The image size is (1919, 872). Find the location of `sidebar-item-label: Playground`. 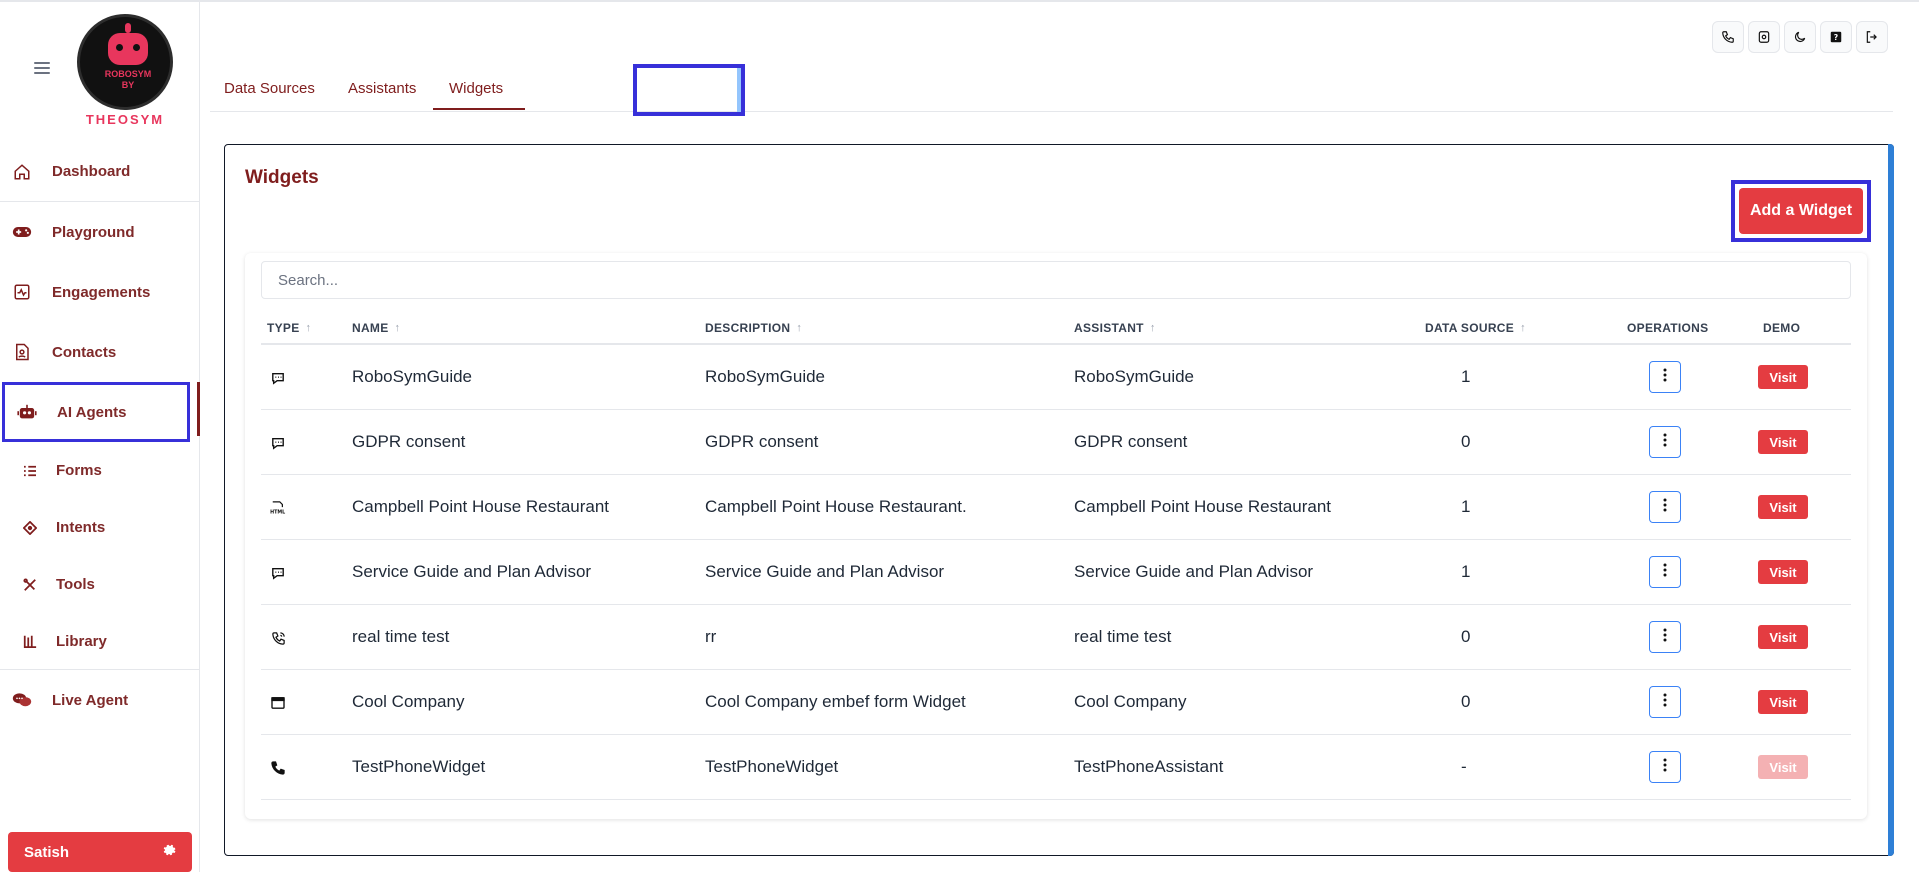

sidebar-item-label: Playground is located at coordinates (93, 232).